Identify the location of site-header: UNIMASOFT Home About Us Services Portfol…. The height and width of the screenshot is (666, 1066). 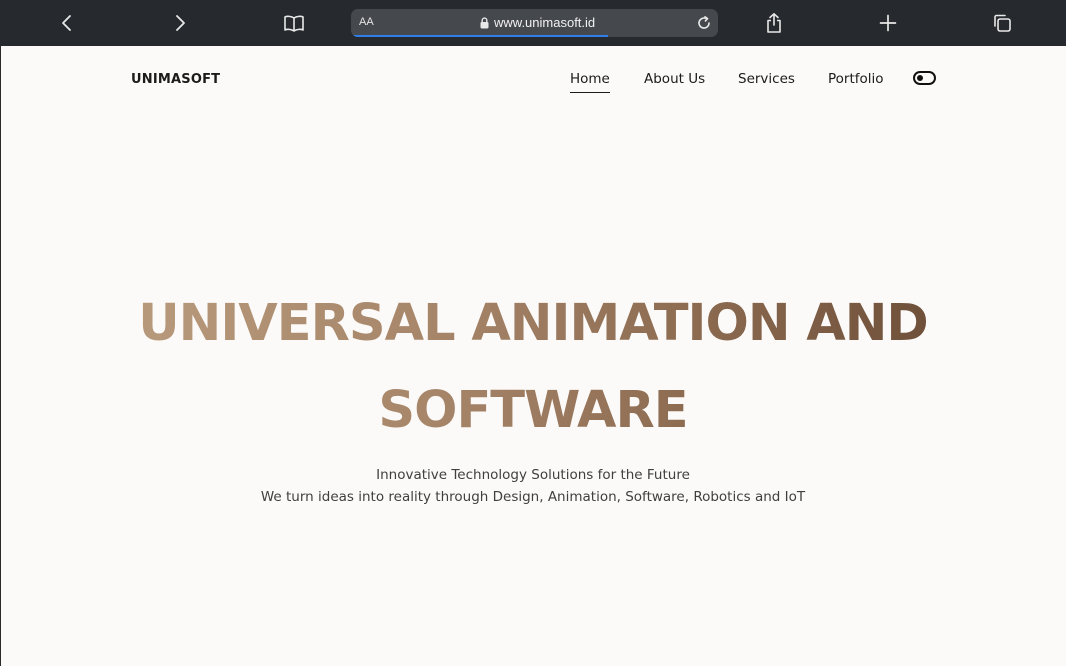
(533, 80).